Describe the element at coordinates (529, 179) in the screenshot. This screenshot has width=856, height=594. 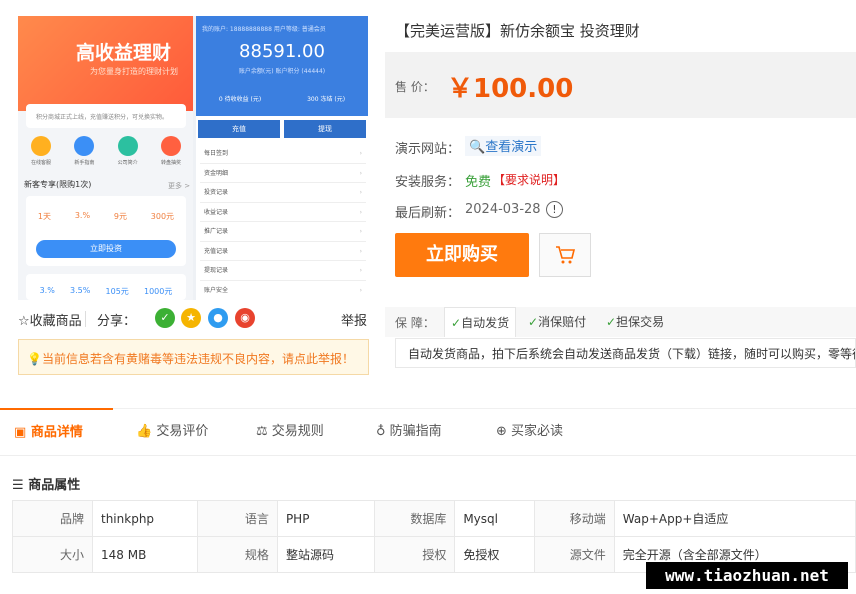
I see `install-requirements-link: 【要求说明】` at that location.